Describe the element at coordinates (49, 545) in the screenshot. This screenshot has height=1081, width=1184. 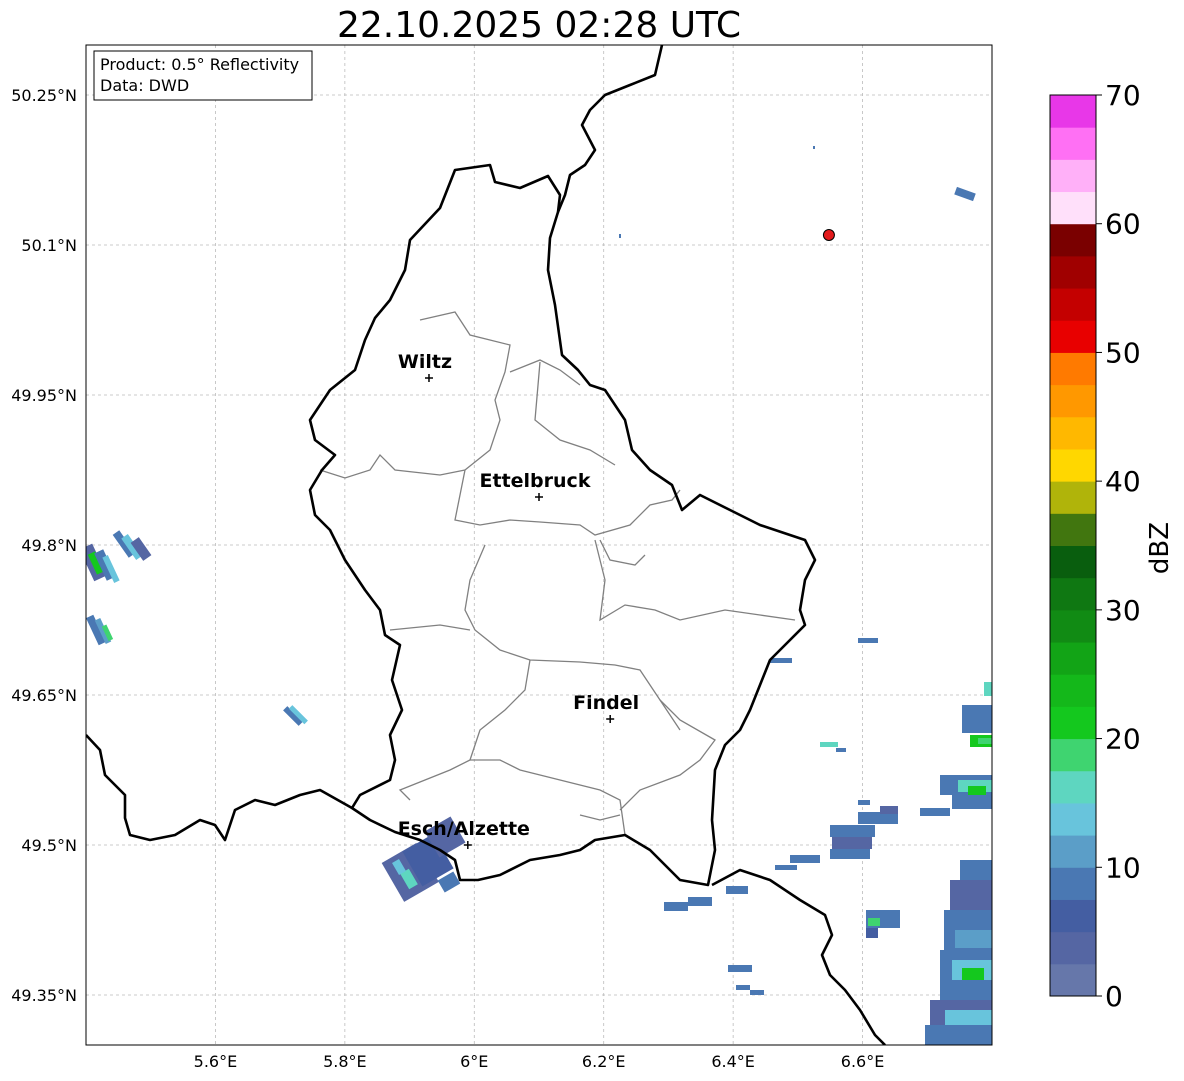
I see `lat-tick-label: 49.8°N` at that location.